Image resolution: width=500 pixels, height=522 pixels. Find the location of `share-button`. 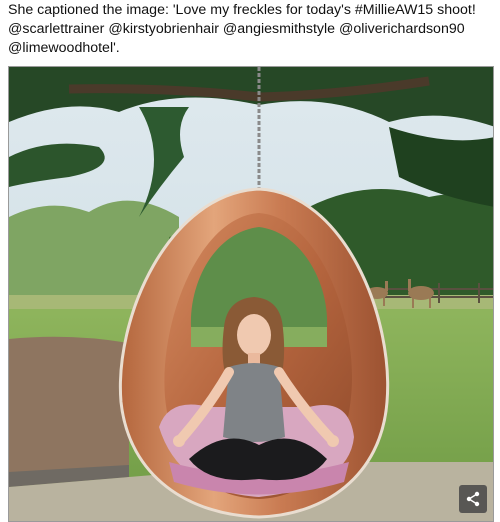

share-button is located at coordinates (473, 499).